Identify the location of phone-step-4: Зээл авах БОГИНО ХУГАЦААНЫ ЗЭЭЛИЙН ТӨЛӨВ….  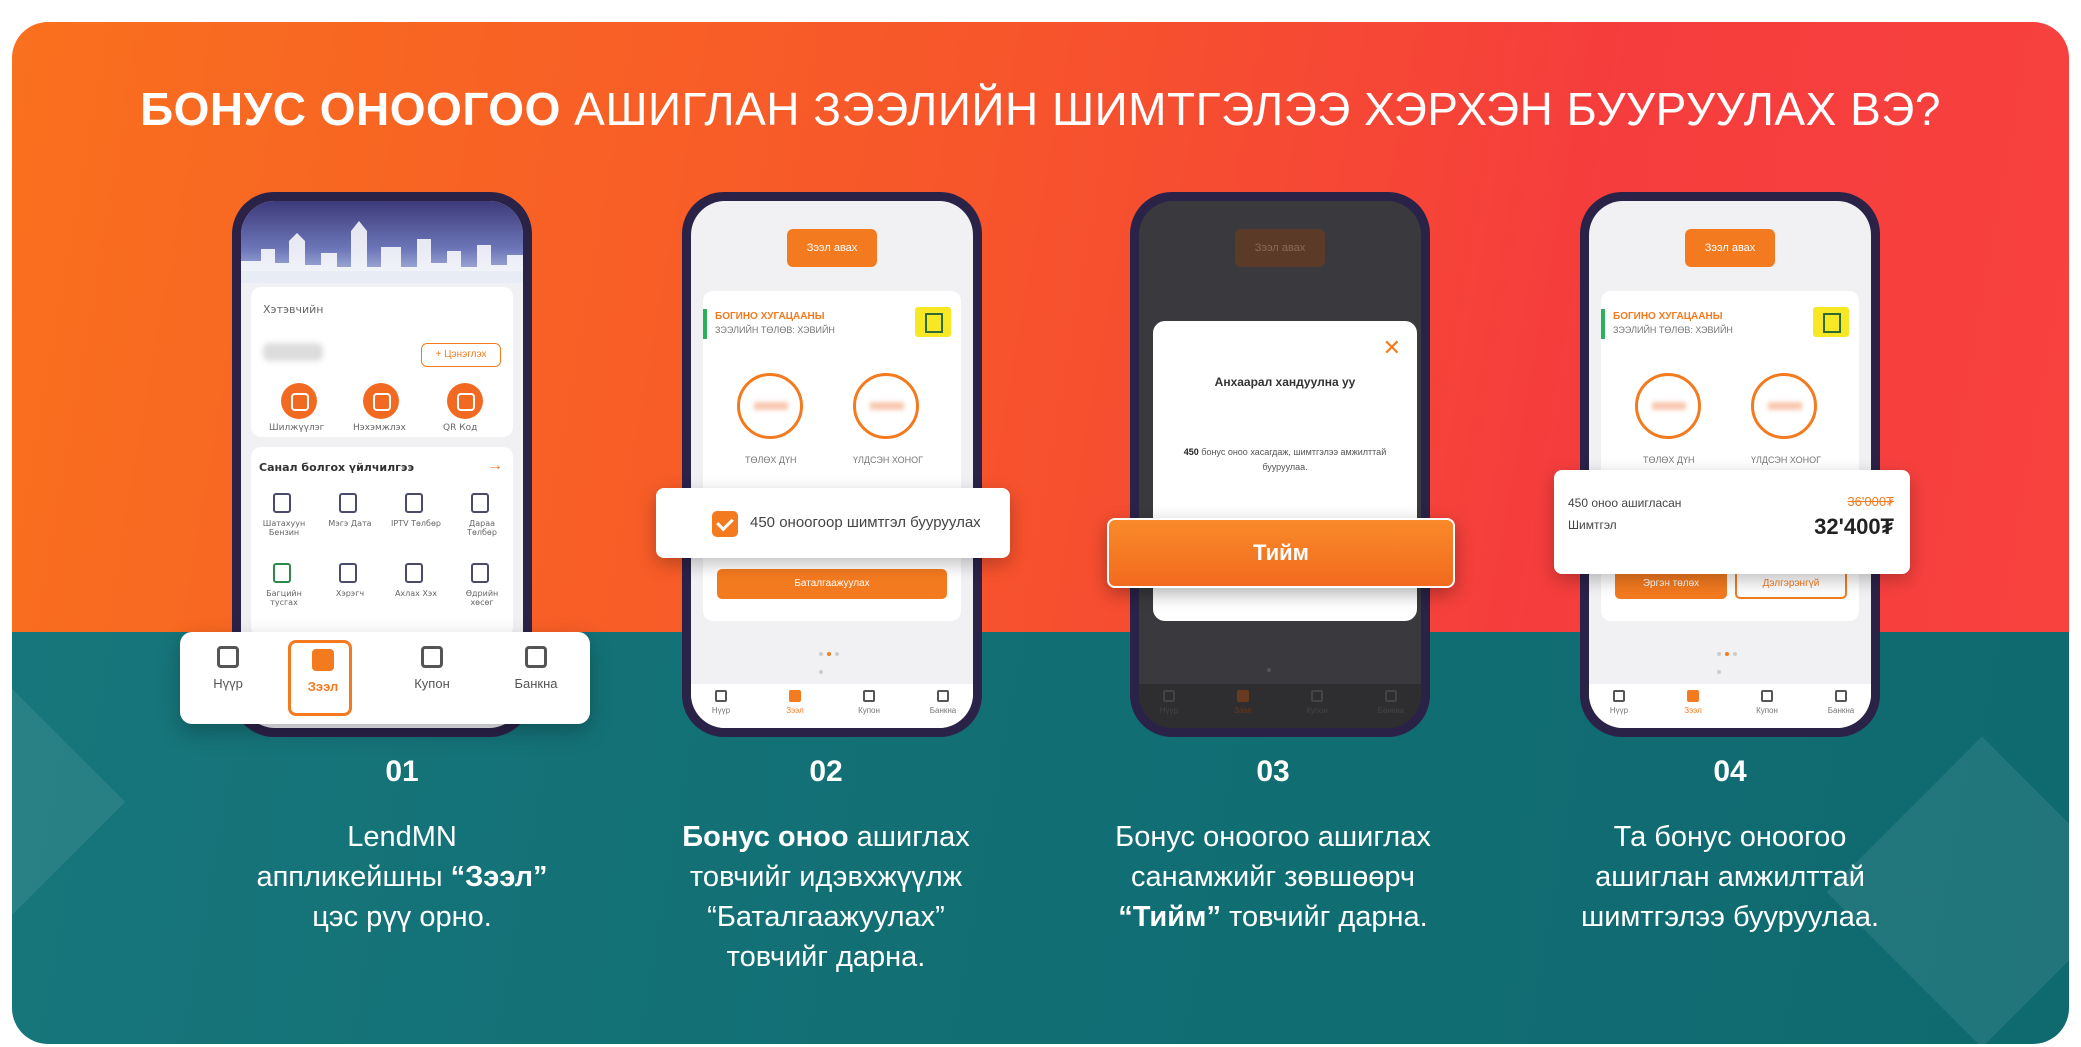
(1730, 464).